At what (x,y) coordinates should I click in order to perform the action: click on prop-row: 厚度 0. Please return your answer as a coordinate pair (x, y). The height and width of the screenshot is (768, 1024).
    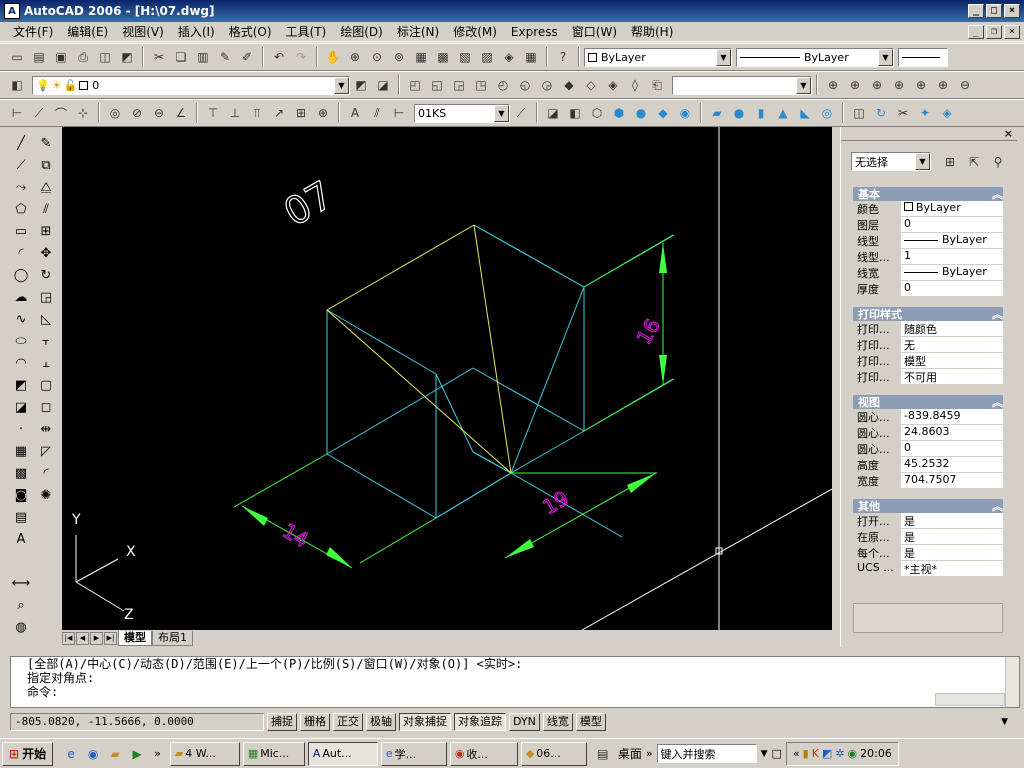
    Looking at the image, I should click on (928, 289).